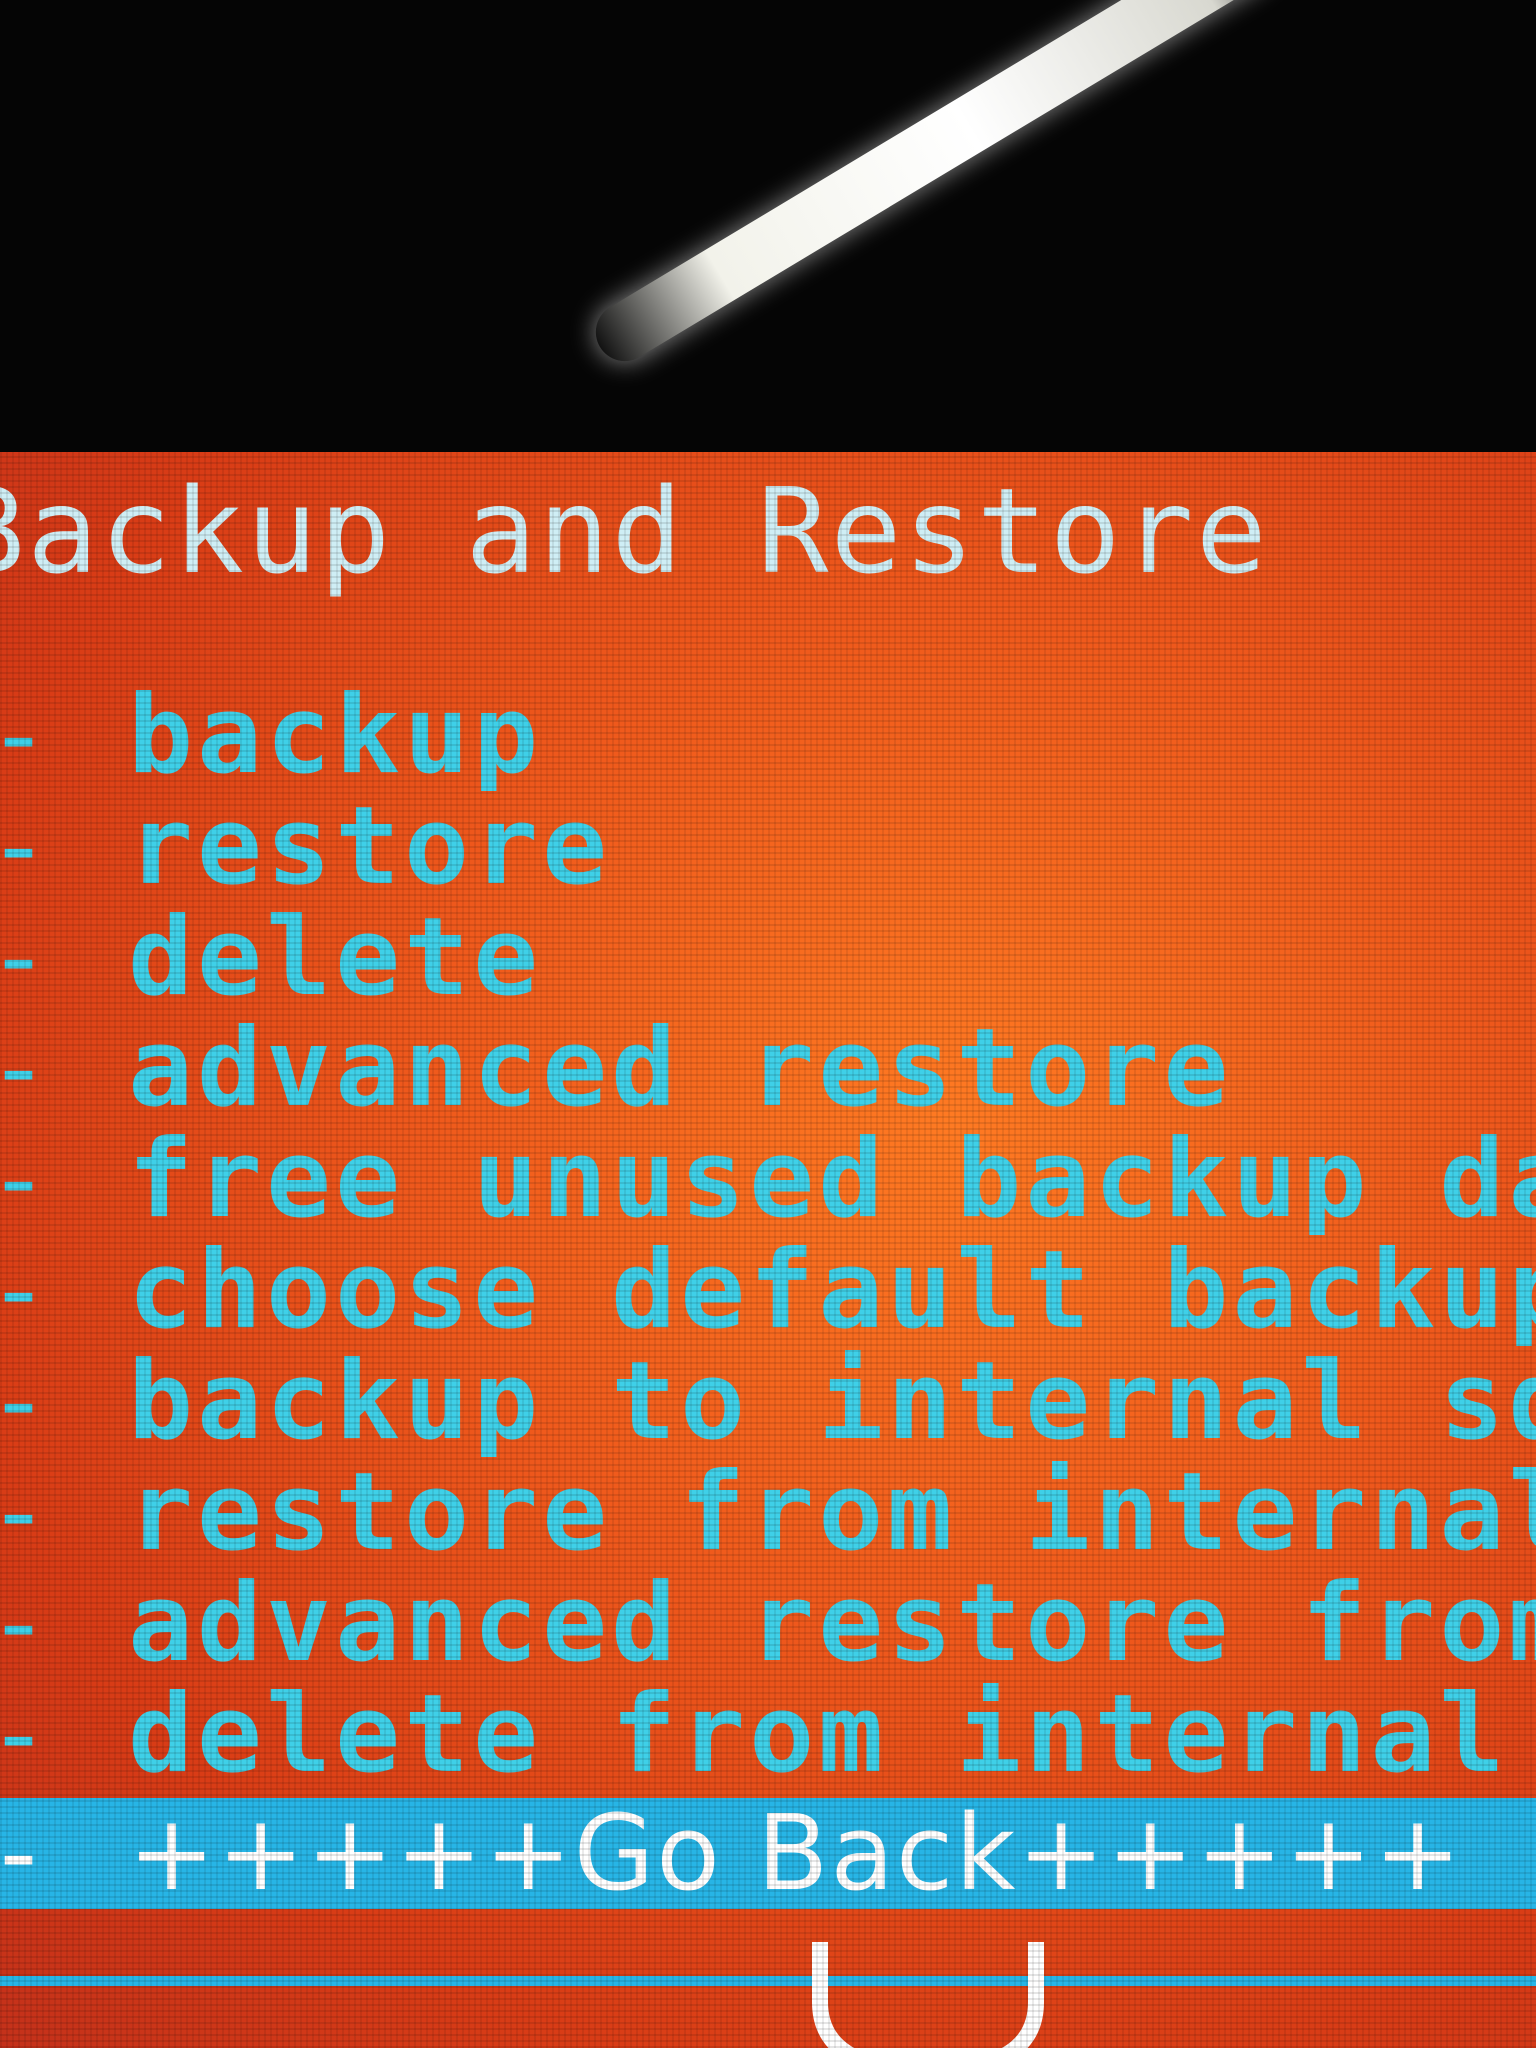 The height and width of the screenshot is (2048, 1536). What do you see at coordinates (335, 735) in the screenshot?
I see `menu-item-label: backup` at bounding box center [335, 735].